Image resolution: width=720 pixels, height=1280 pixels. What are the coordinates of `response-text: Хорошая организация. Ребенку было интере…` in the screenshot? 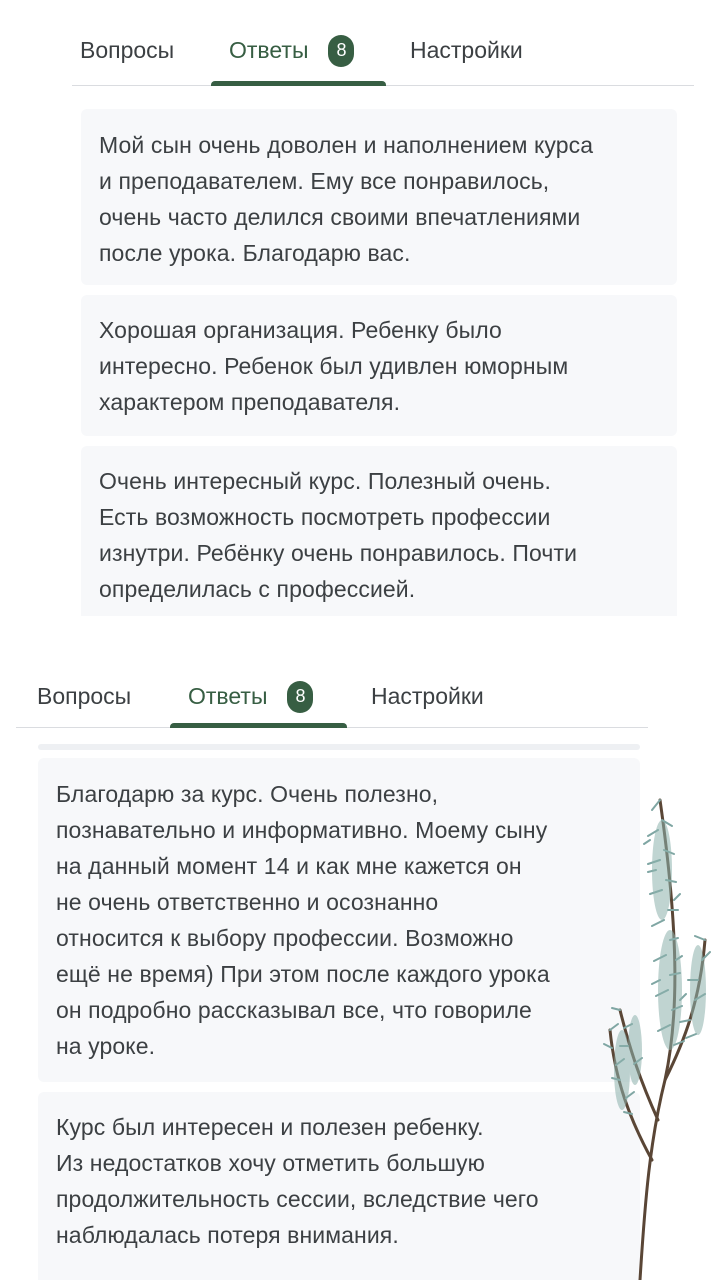 It's located at (334, 366).